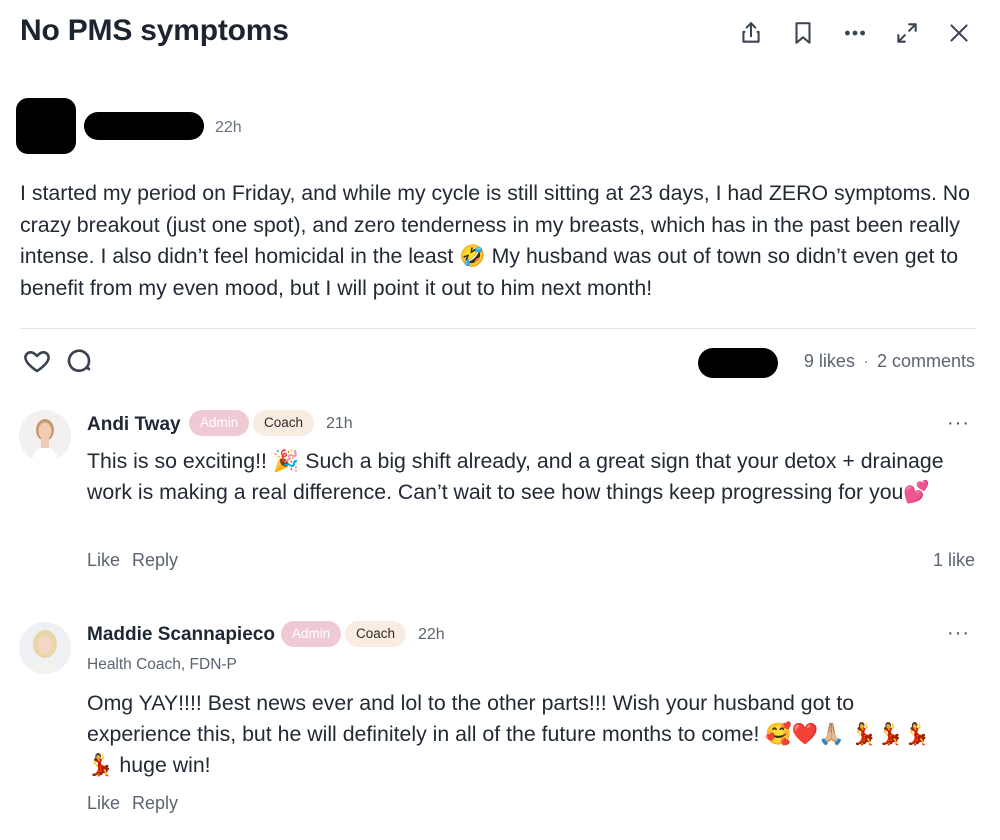 Image resolution: width=1000 pixels, height=840 pixels. I want to click on share-button, so click(751, 33).